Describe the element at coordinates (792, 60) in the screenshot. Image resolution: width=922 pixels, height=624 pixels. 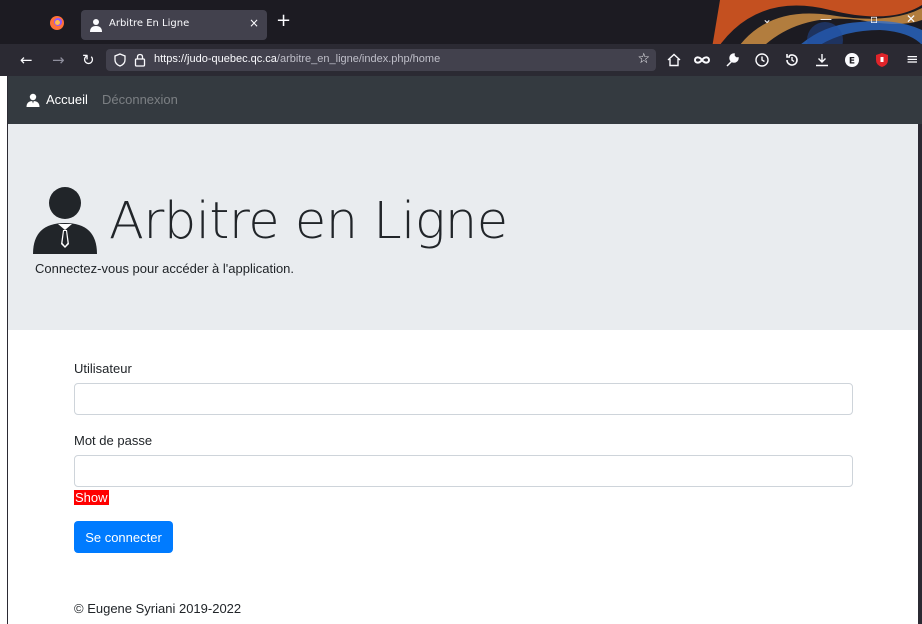
I see `history-icon` at that location.